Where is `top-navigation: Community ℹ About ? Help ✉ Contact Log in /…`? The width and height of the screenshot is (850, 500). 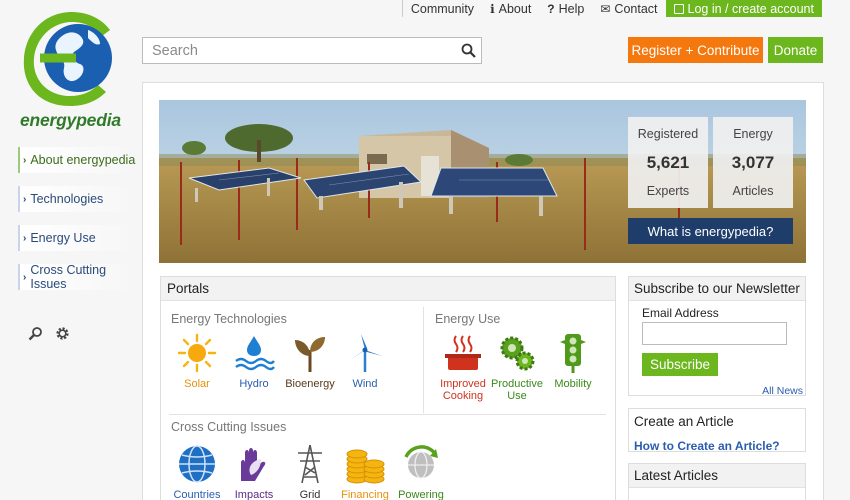 top-navigation: Community ℹ About ? Help ✉ Contact Log in /… is located at coordinates (611, 8).